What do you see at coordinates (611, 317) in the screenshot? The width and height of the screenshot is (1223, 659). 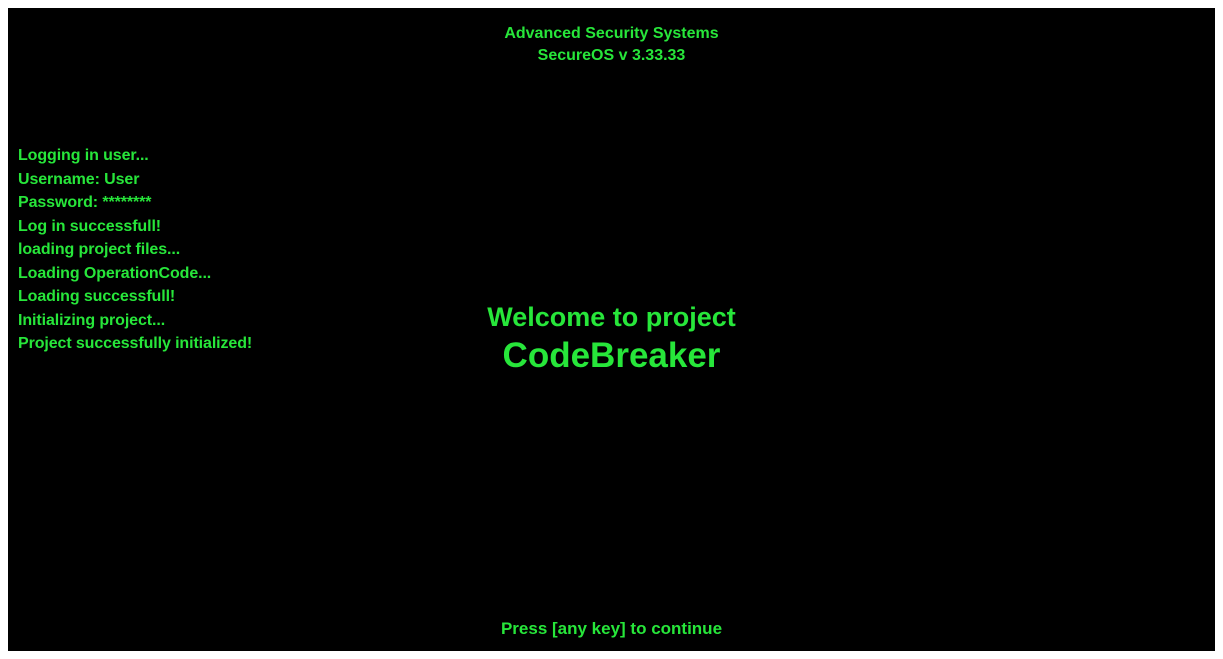 I see `welcome-text: Welcome to project` at bounding box center [611, 317].